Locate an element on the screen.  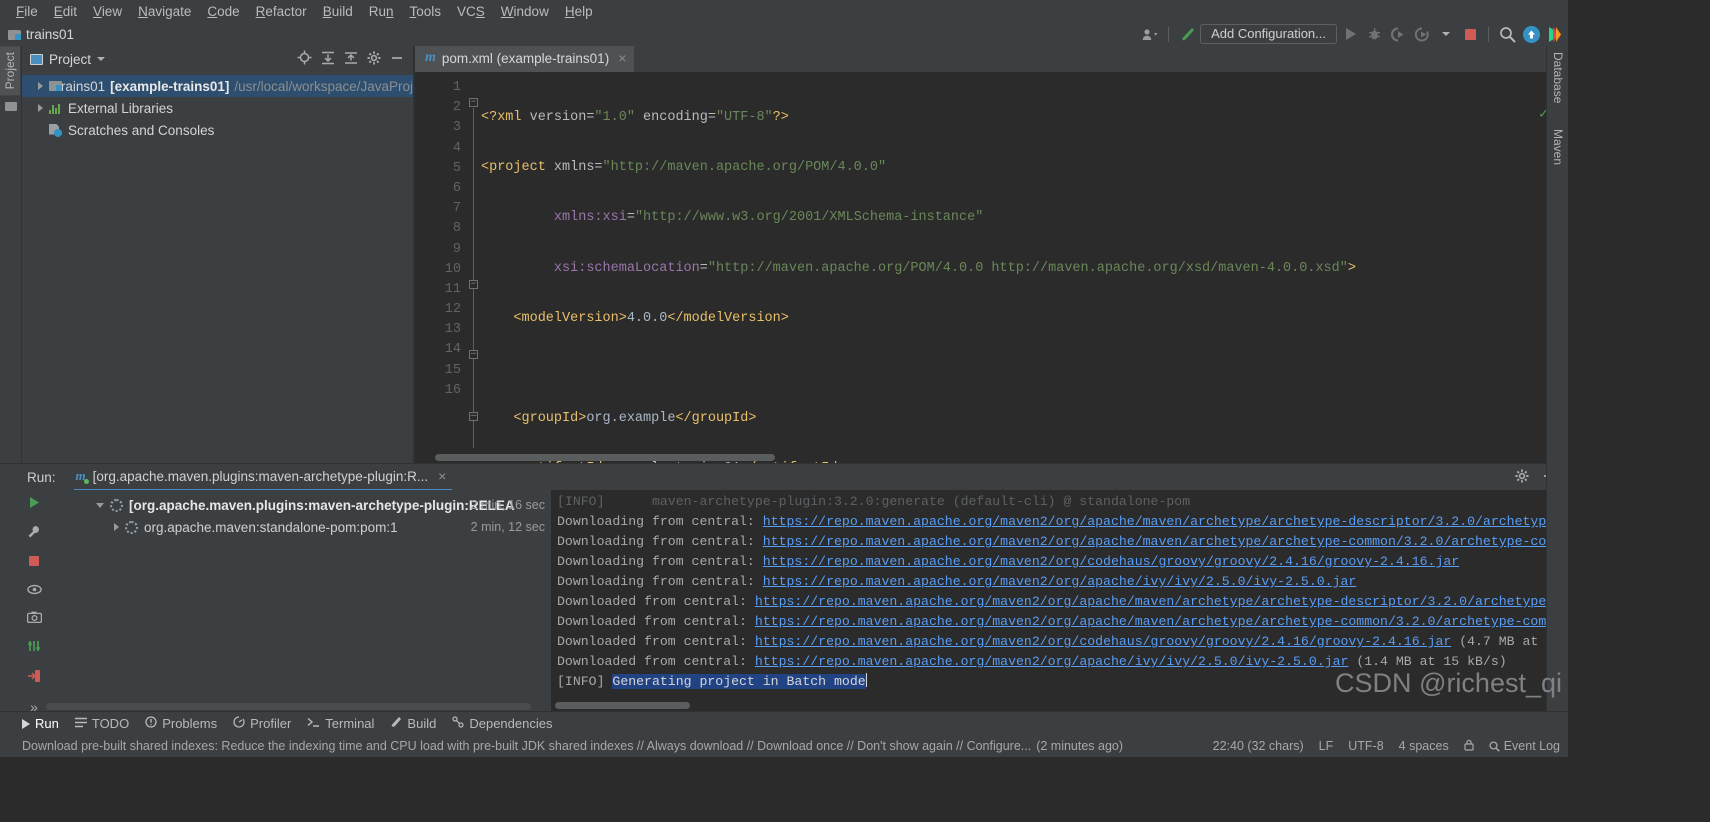
hide-icon is located at coordinates (397, 59).